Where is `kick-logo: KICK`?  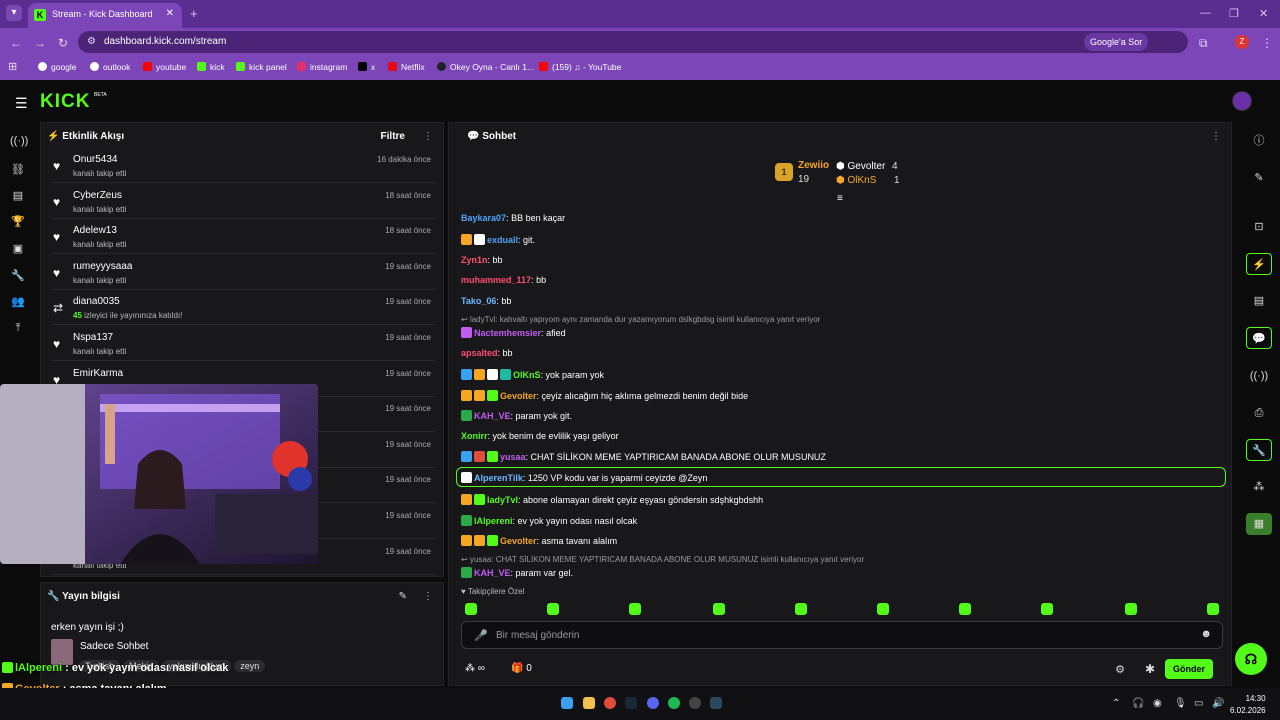
kick-logo: KICK is located at coordinates (65, 102).